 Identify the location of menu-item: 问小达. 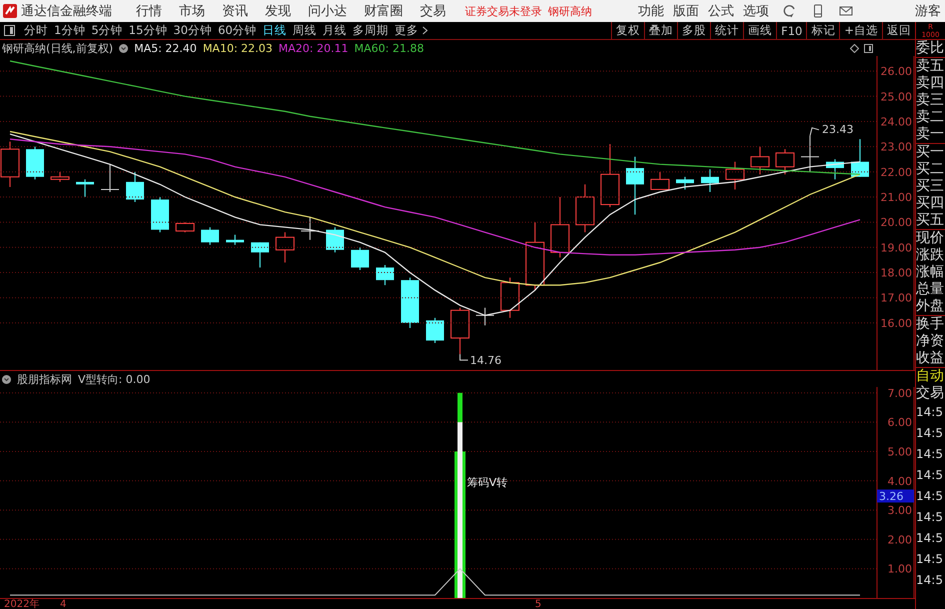
(327, 11).